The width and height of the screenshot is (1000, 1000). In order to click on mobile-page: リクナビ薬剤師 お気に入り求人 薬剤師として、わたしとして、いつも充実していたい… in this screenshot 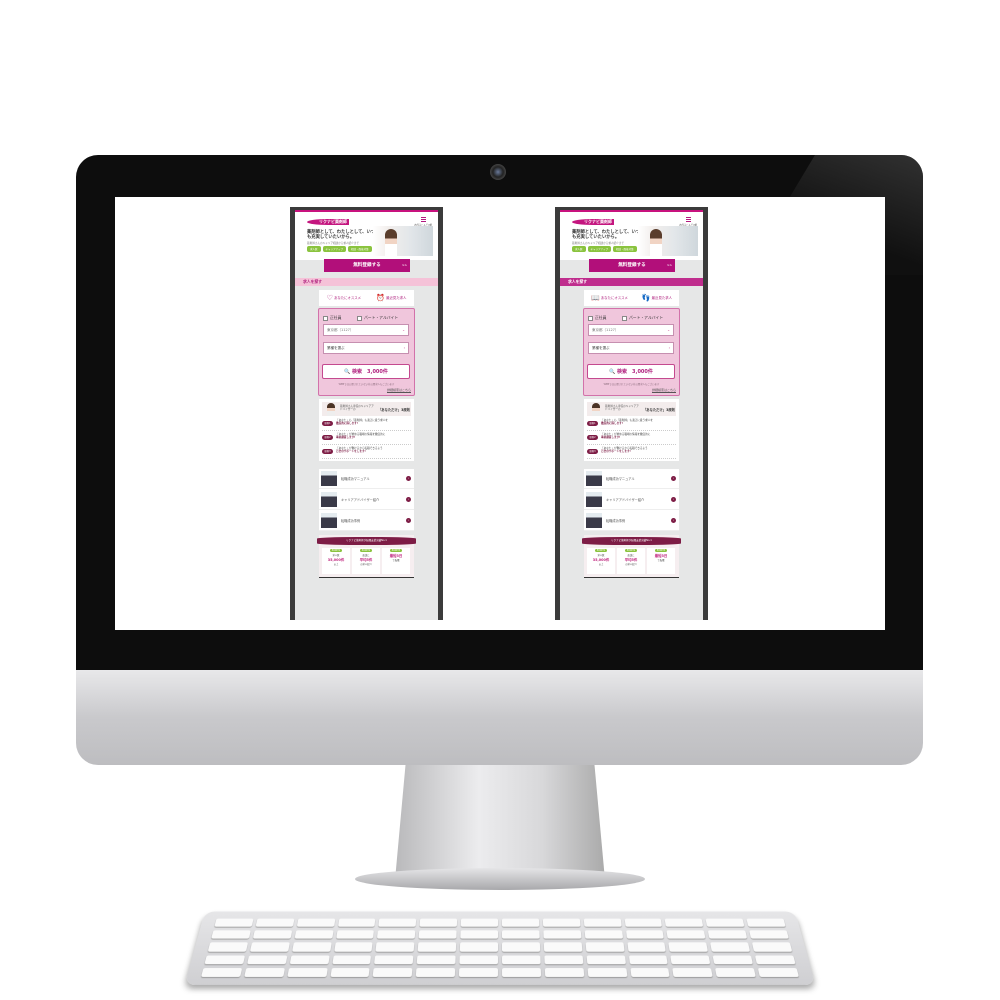, I will do `click(366, 415)`.